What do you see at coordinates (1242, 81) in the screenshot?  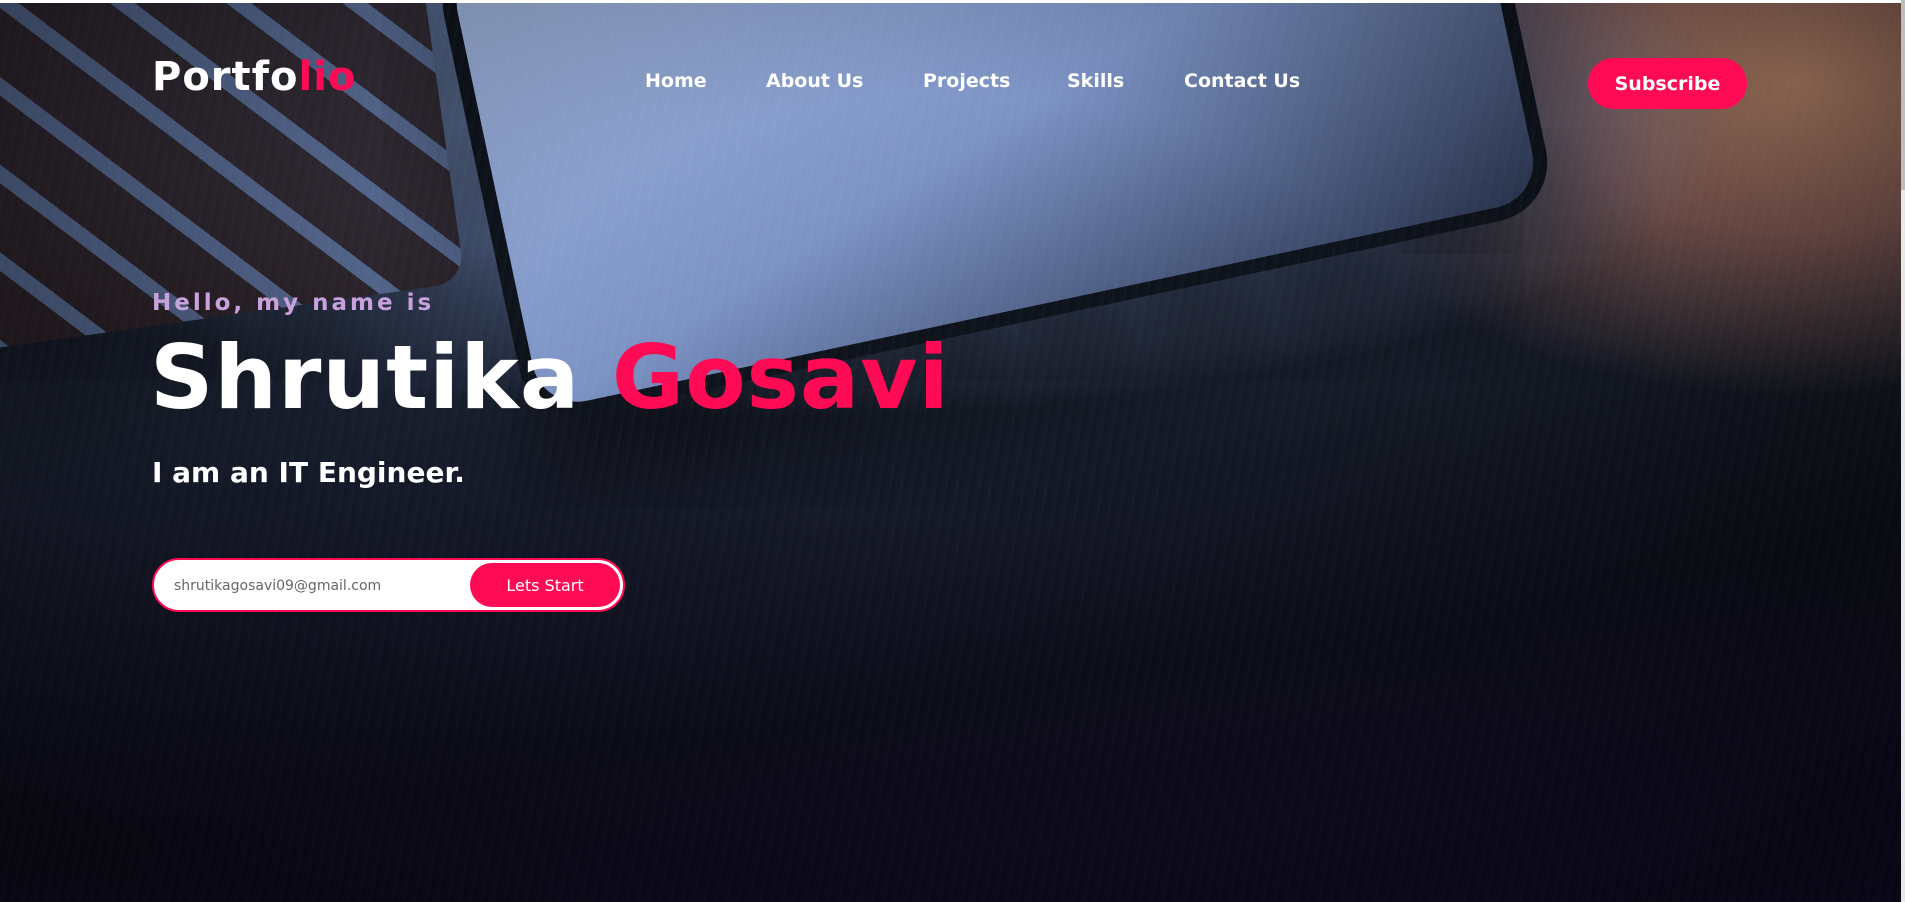 I see `nav-link-contact-us: Contact Us` at bounding box center [1242, 81].